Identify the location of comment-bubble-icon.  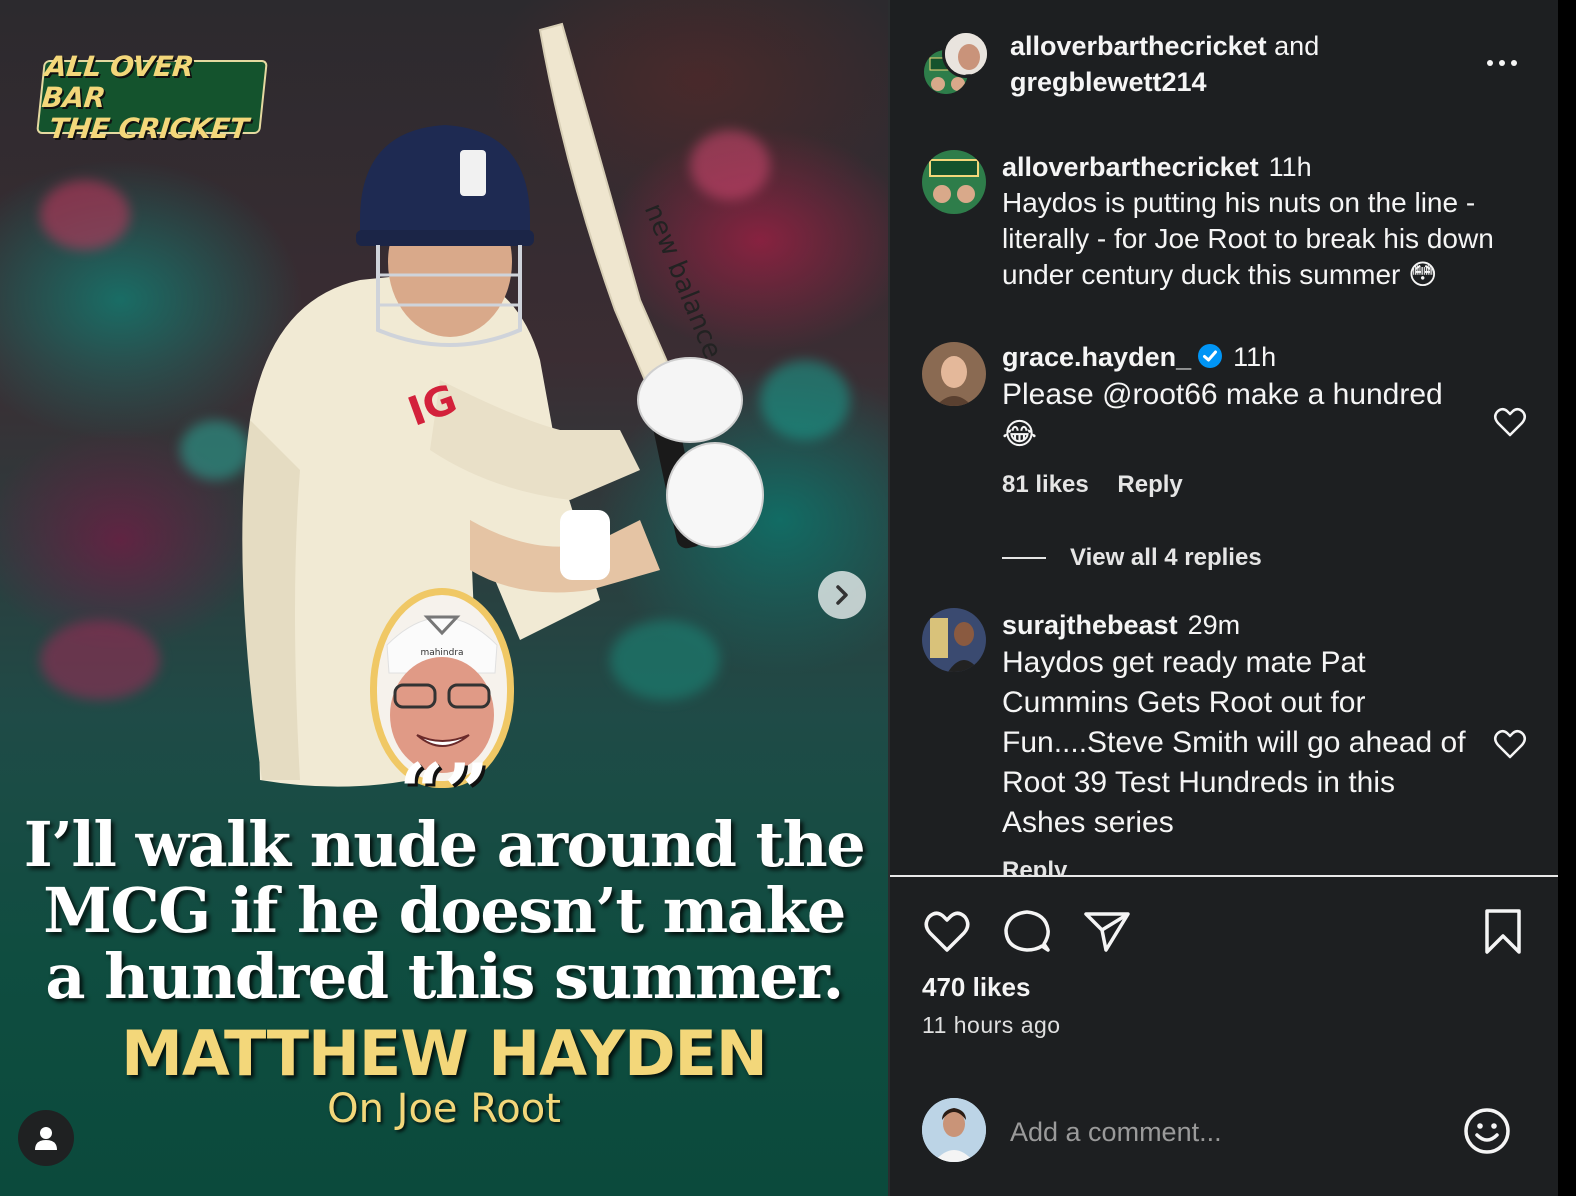
(1027, 931).